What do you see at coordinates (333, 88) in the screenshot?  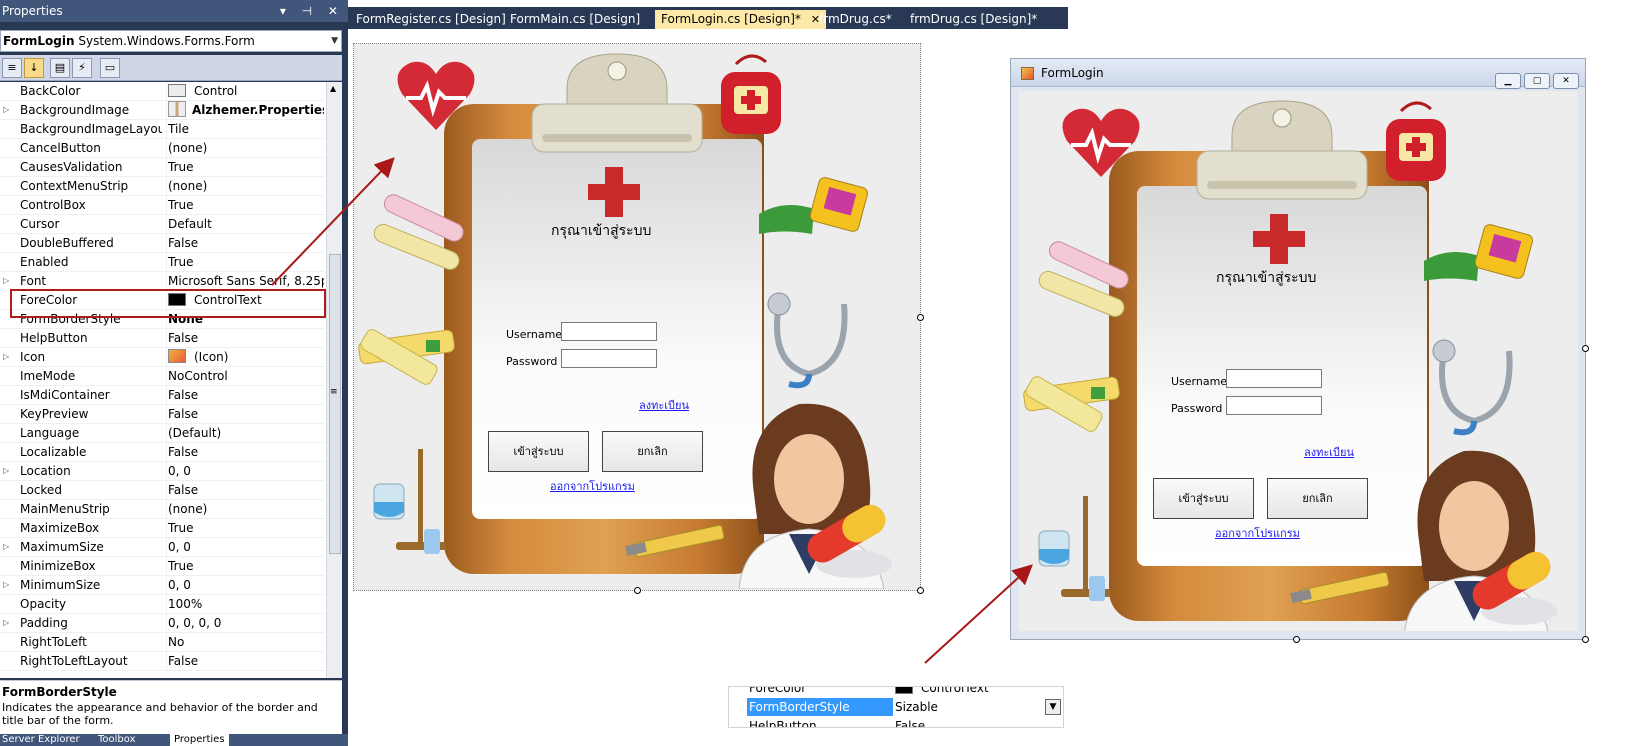 I see `scroll-up-icon: ▲` at bounding box center [333, 88].